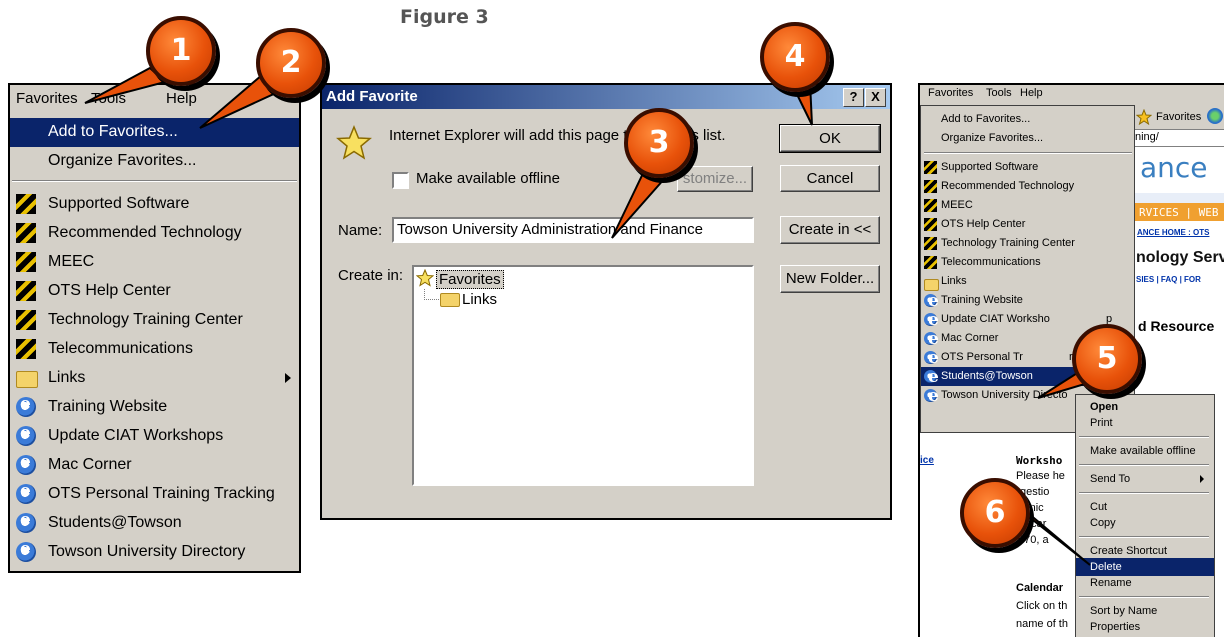 The width and height of the screenshot is (1224, 637). What do you see at coordinates (659, 143) in the screenshot?
I see `callout-3: 3` at bounding box center [659, 143].